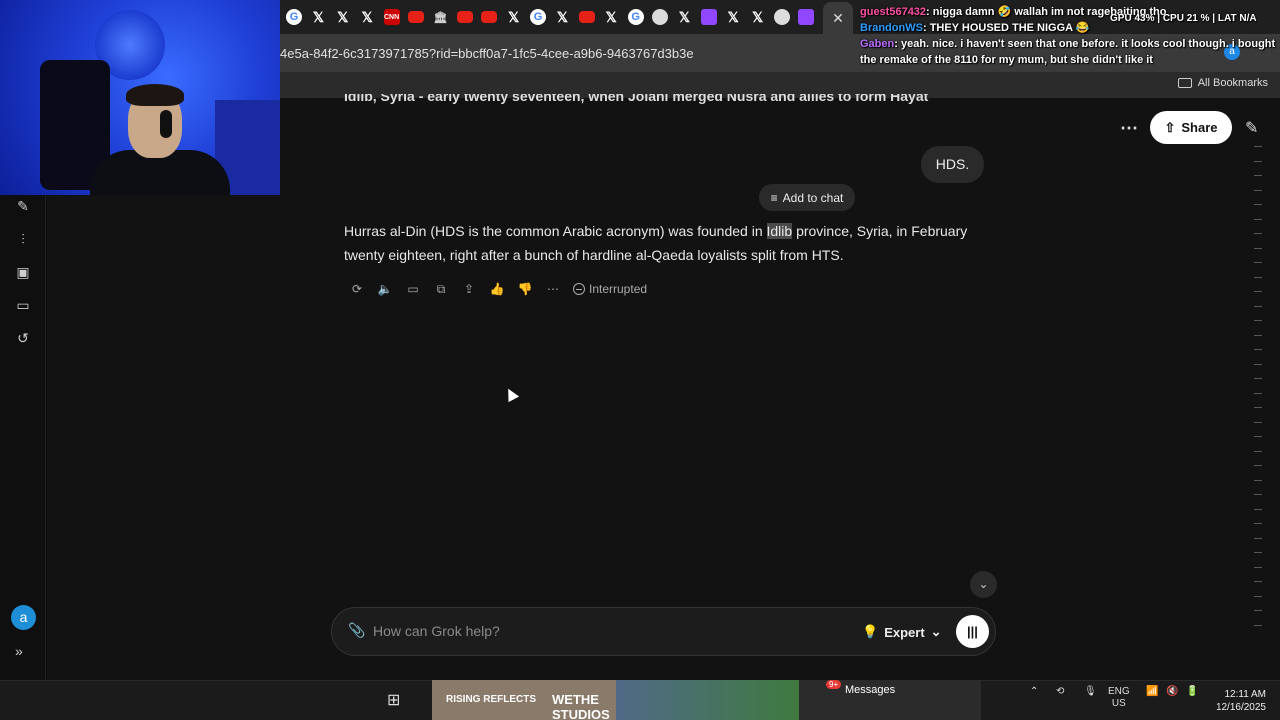 The width and height of the screenshot is (1280, 720). What do you see at coordinates (393, 700) in the screenshot?
I see `task-view-icon: ⊞` at bounding box center [393, 700].